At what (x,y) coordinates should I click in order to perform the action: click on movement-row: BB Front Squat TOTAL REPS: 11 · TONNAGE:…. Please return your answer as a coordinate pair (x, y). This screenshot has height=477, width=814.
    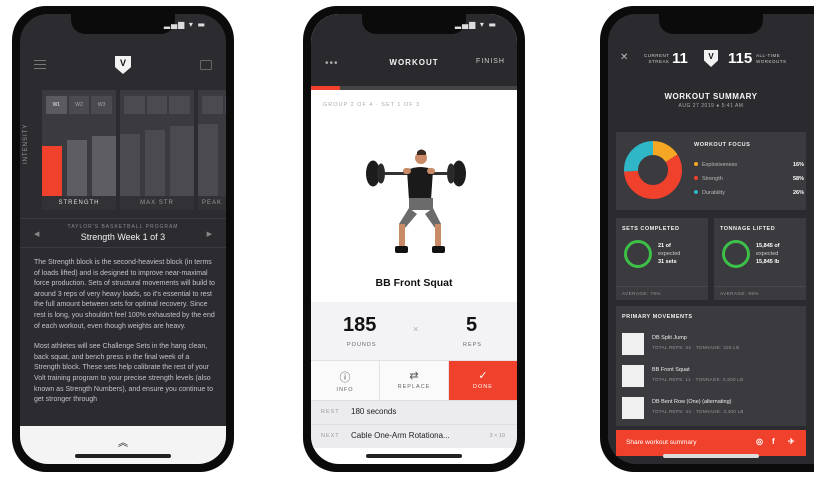
    Looking at the image, I should click on (712, 377).